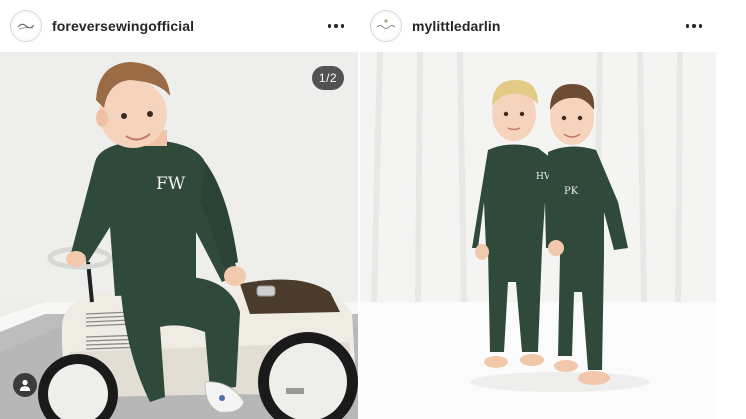 The height and width of the screenshot is (419, 746). What do you see at coordinates (543, 177) in the screenshot?
I see `sweater-monogram: HV` at bounding box center [543, 177].